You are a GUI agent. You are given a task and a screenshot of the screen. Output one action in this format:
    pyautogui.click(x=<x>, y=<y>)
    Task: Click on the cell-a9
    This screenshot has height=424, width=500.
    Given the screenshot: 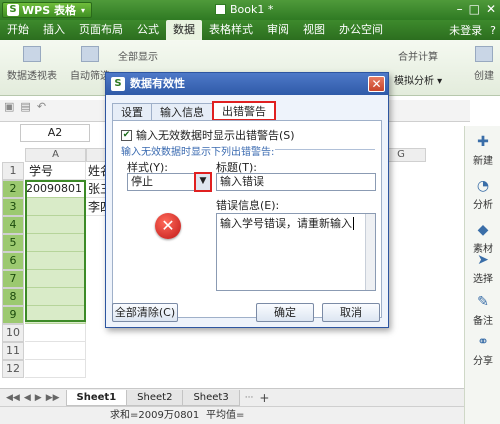 What is the action you would take?
    pyautogui.click(x=55, y=315)
    